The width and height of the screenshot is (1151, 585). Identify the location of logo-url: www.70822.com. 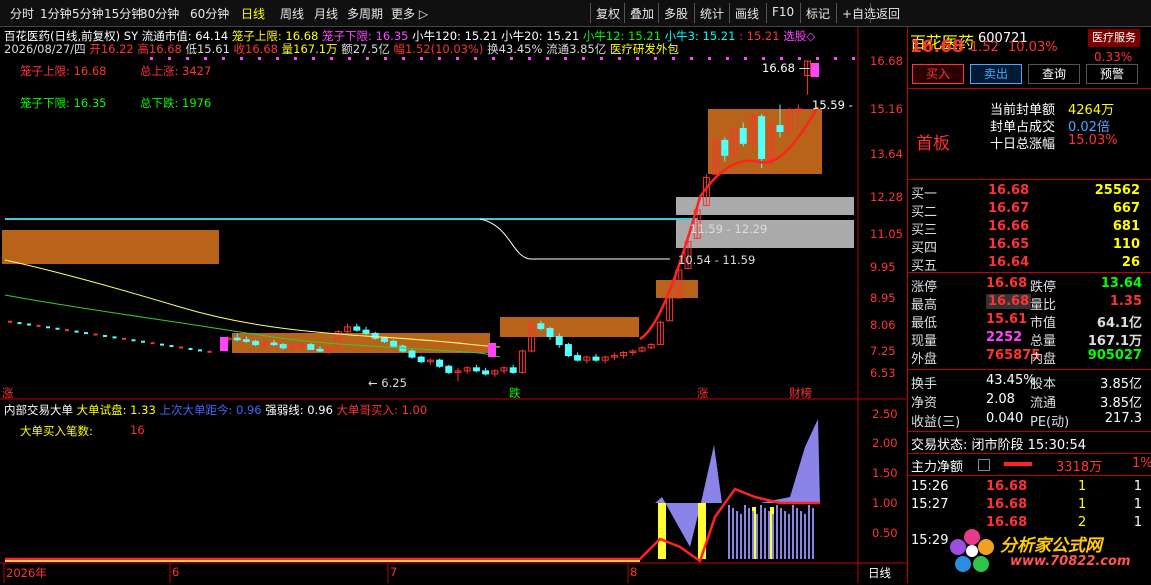
(1070, 561).